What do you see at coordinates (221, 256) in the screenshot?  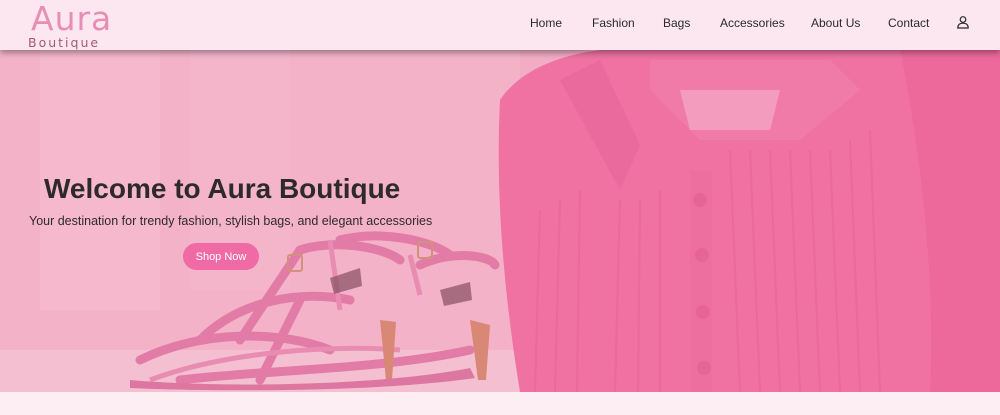 I see `shop-now-button: Shop Now` at bounding box center [221, 256].